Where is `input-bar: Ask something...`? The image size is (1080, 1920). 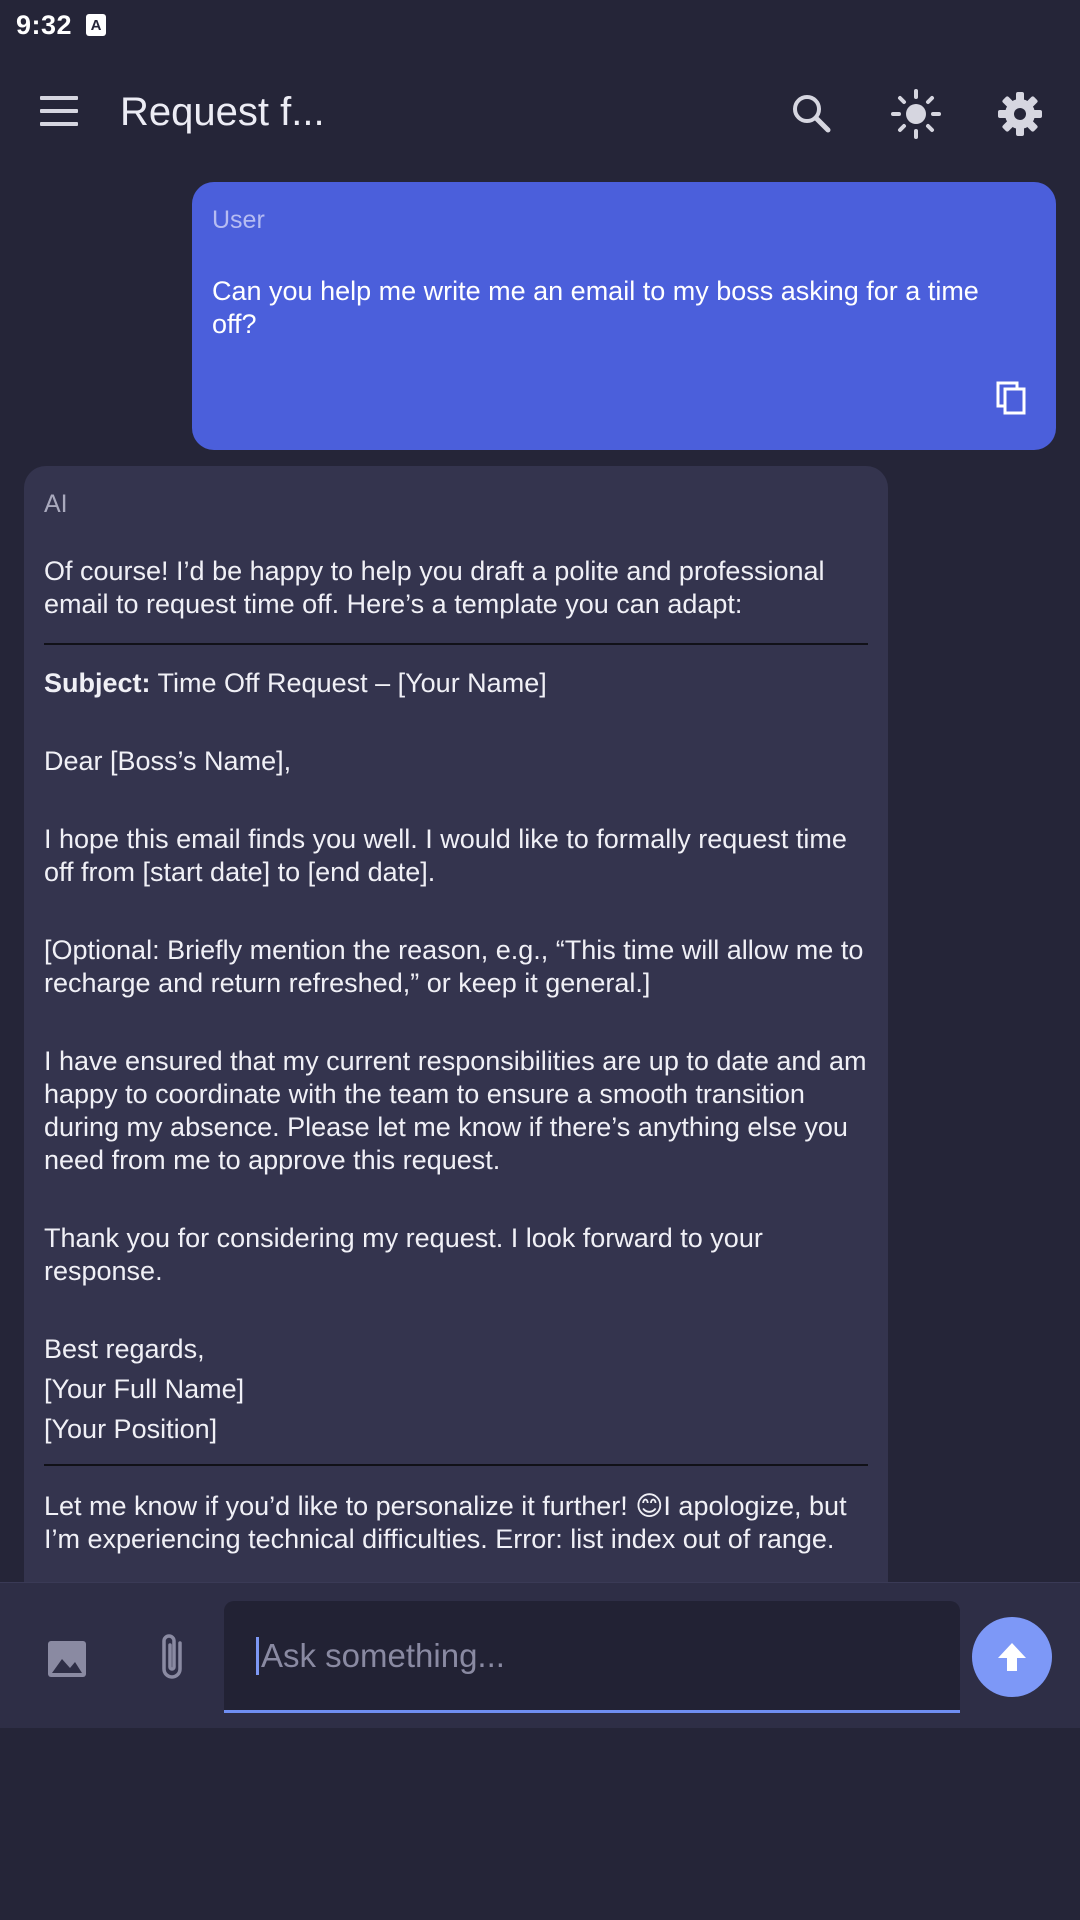
input-bar: Ask something... is located at coordinates (540, 1655).